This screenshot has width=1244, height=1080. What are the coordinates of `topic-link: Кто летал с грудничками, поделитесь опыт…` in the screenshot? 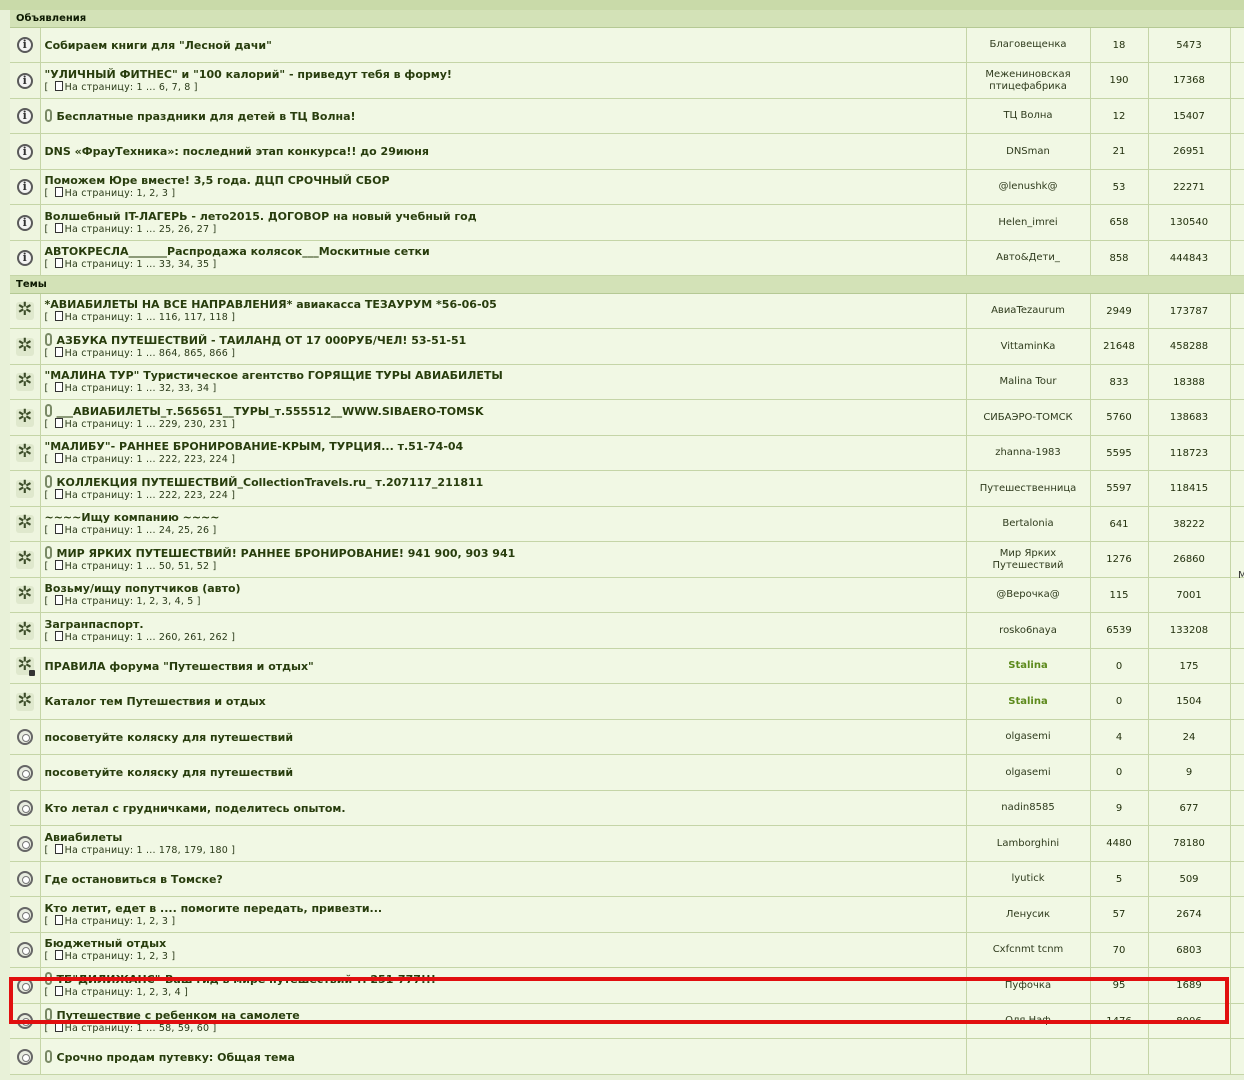 It's located at (195, 808).